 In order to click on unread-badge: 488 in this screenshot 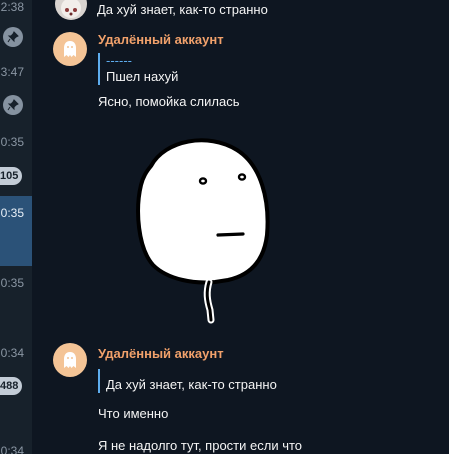, I will do `click(11, 386)`.